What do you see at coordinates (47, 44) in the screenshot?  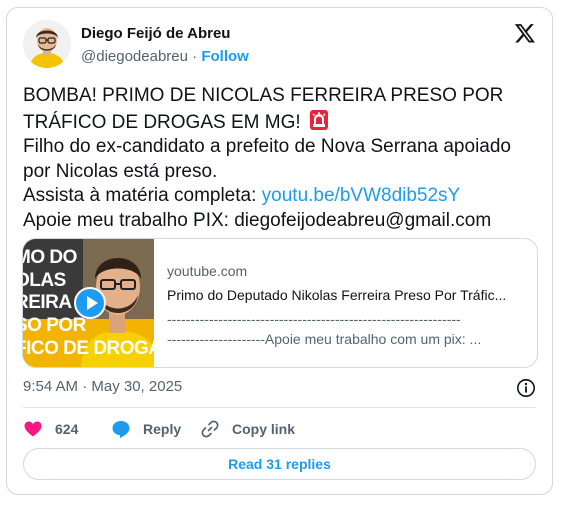 I see `avatar` at bounding box center [47, 44].